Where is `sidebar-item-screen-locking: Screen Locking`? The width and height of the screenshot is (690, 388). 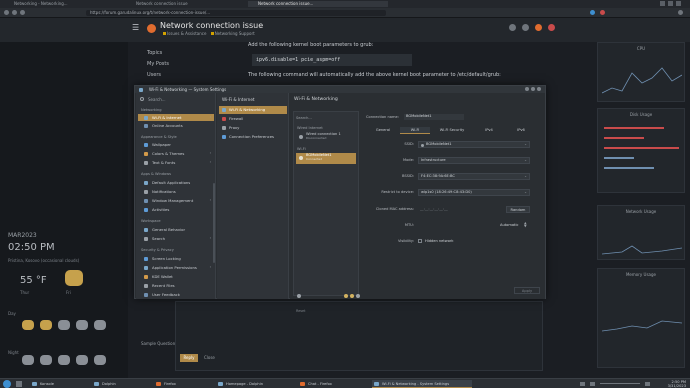 sidebar-item-screen-locking: Screen Locking is located at coordinates (176, 258).